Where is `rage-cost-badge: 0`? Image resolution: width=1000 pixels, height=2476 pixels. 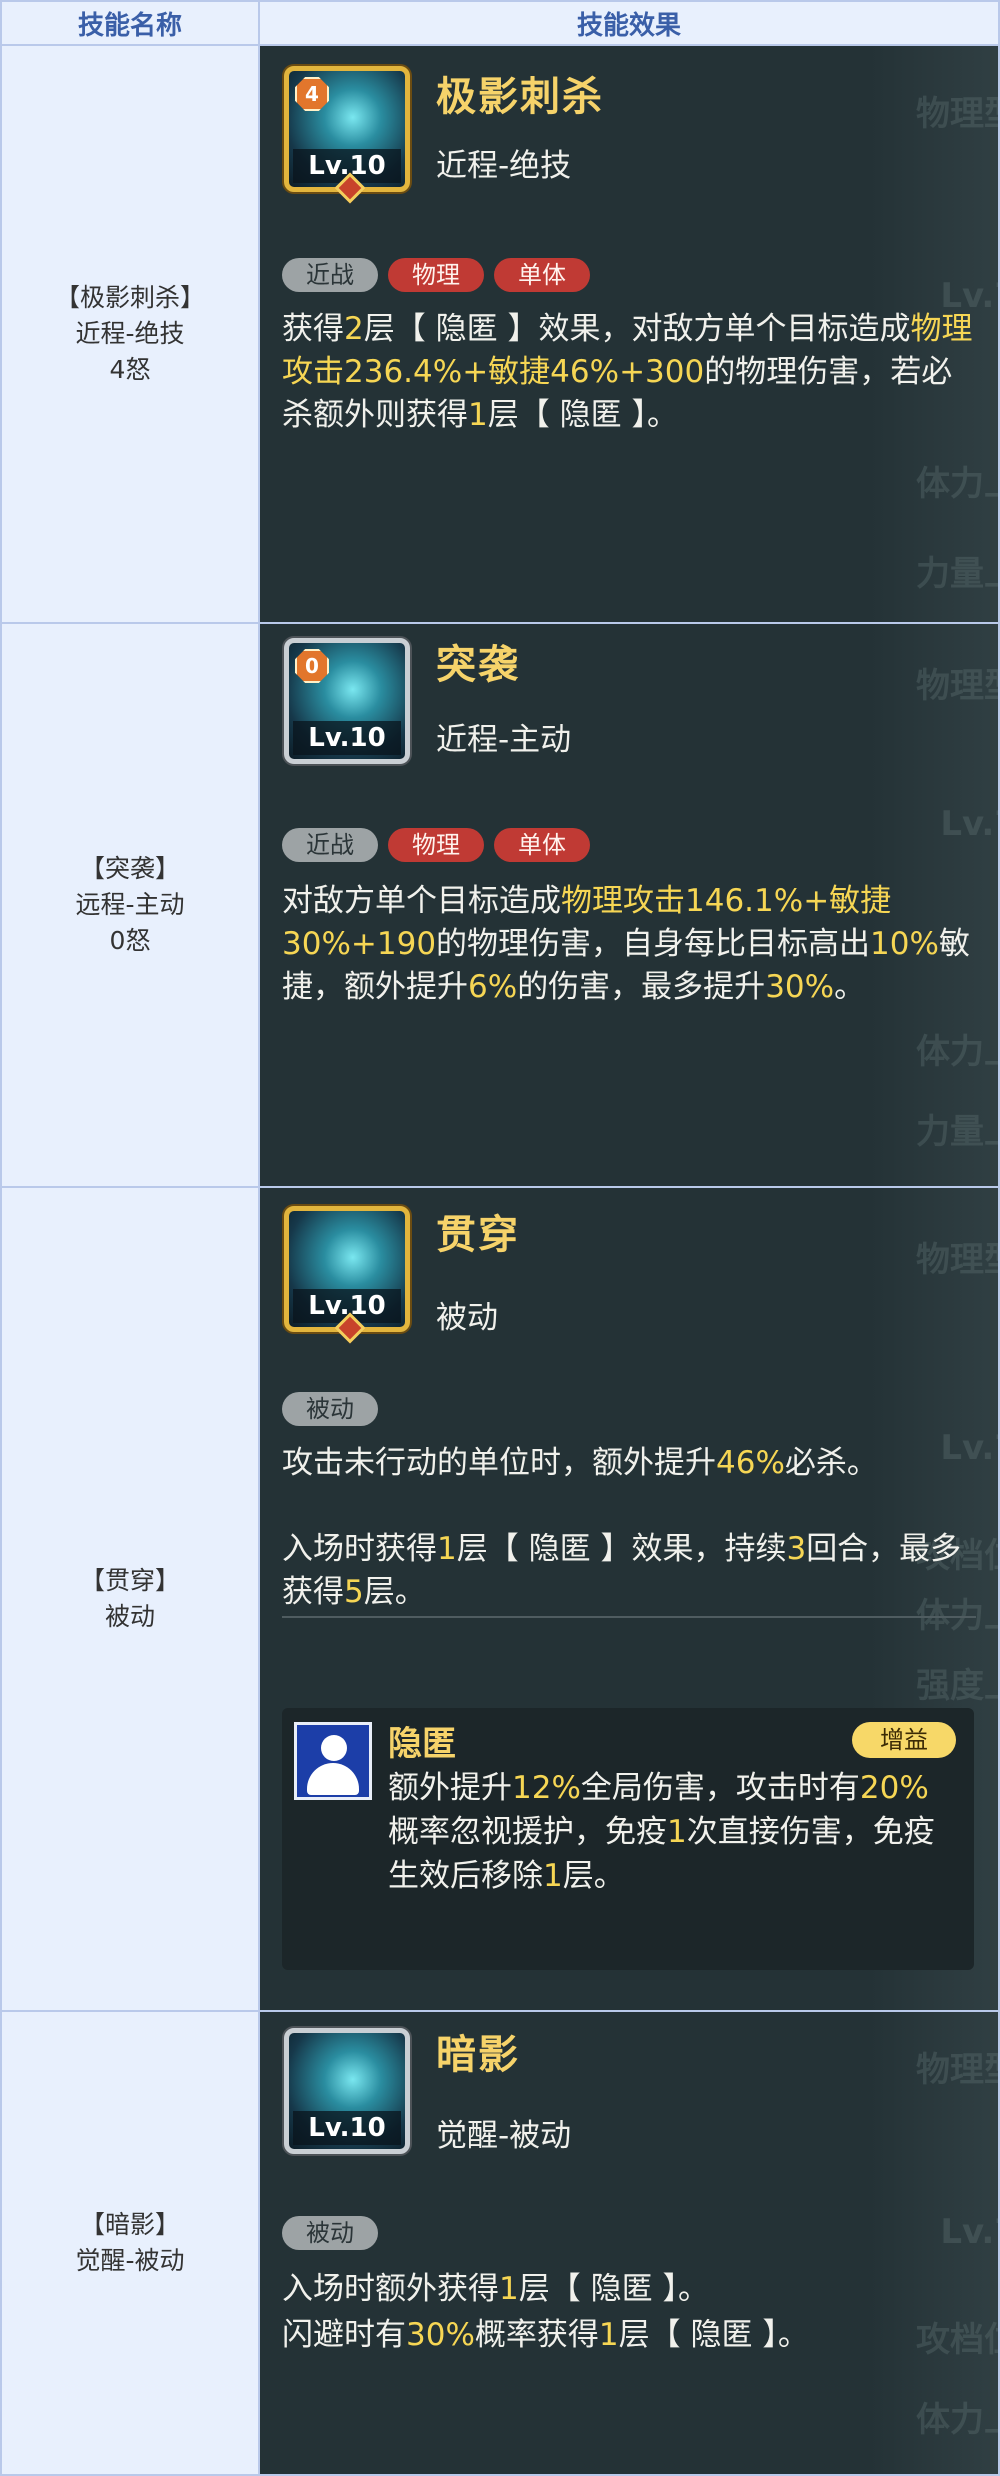
rage-cost-badge: 0 is located at coordinates (312, 666).